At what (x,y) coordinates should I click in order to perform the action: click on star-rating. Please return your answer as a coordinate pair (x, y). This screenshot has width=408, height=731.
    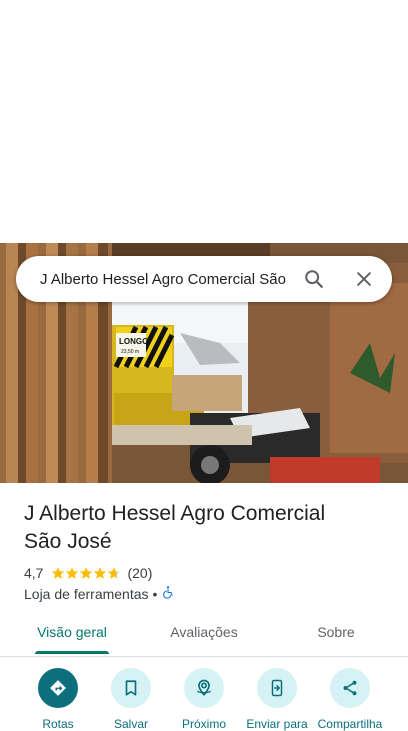
    Looking at the image, I should click on (86, 573).